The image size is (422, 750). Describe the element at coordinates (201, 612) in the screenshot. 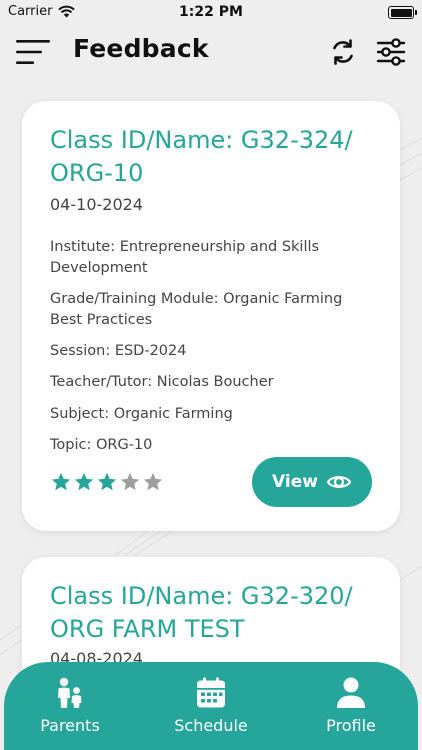

I see `card-title: Class ID/Name: G32-320/ ORG FARM TEST` at that location.